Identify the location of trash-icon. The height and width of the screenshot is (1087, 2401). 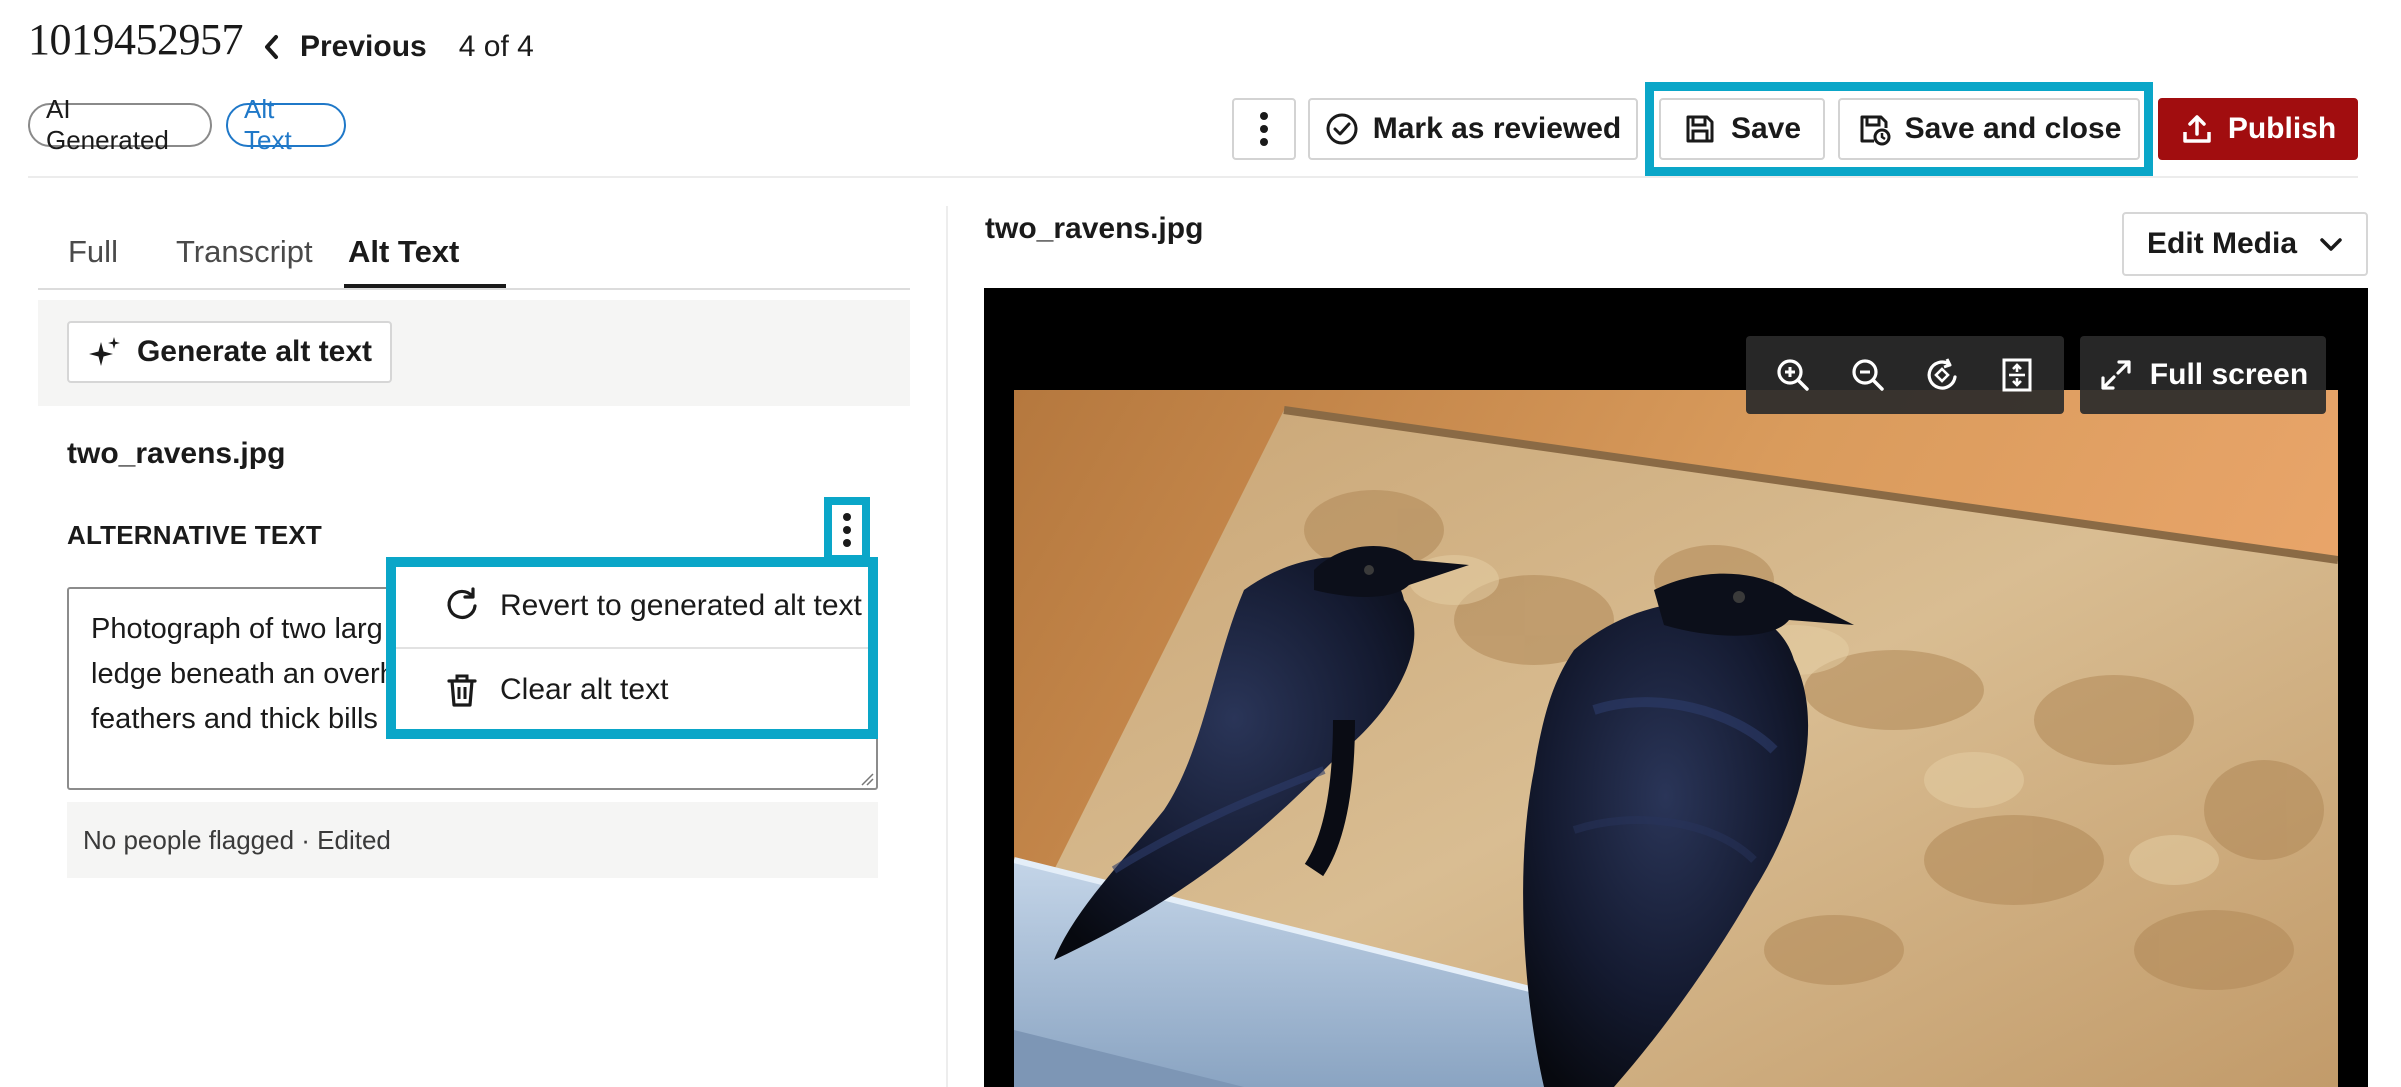
(462, 690).